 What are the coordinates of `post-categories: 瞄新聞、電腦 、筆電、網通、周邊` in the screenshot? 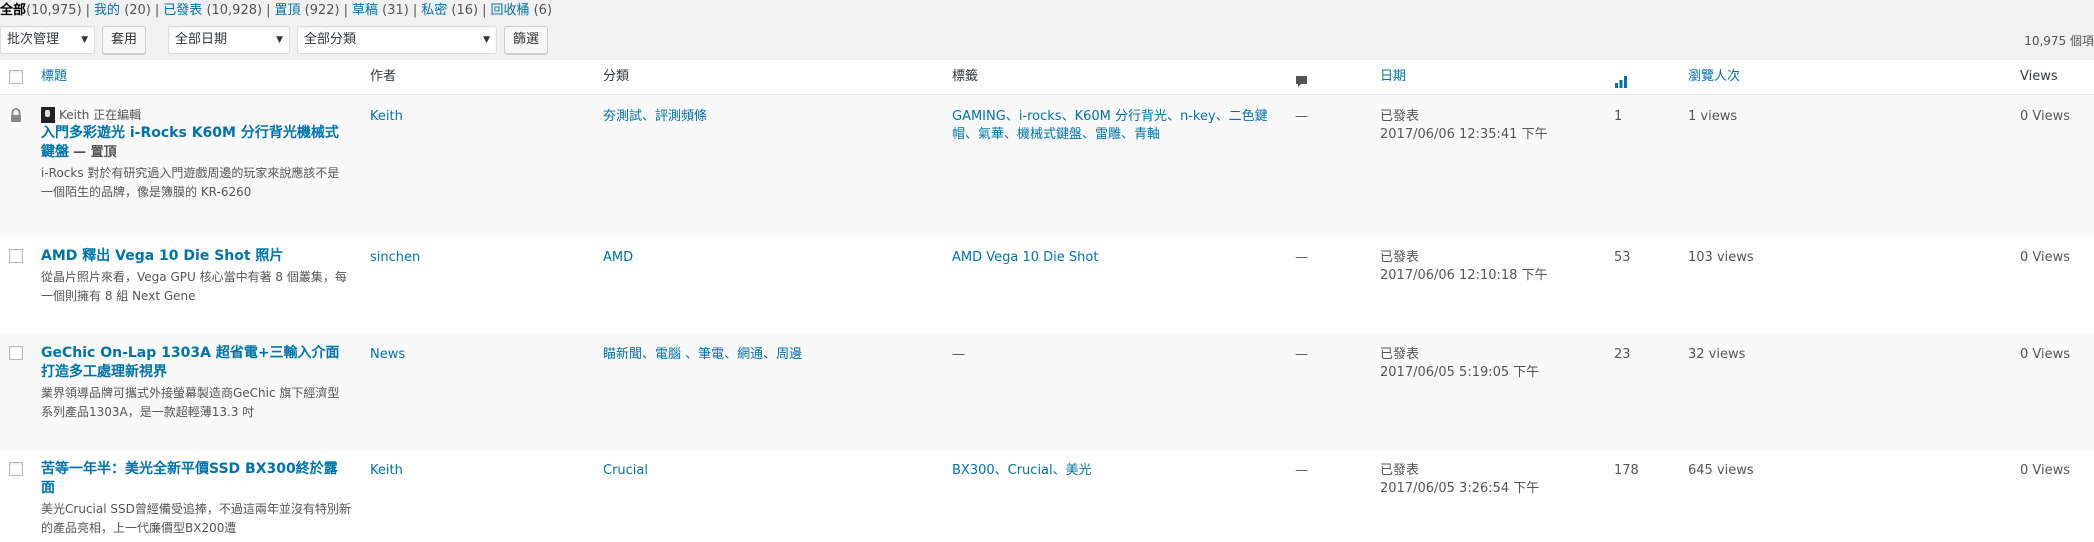 It's located at (702, 355).